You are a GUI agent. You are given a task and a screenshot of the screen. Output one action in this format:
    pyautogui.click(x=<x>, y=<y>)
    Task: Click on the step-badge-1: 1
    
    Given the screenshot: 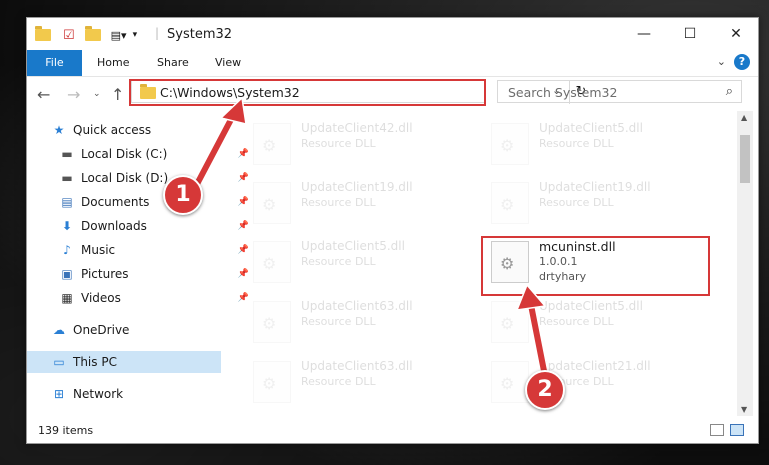 What is the action you would take?
    pyautogui.click(x=183, y=195)
    